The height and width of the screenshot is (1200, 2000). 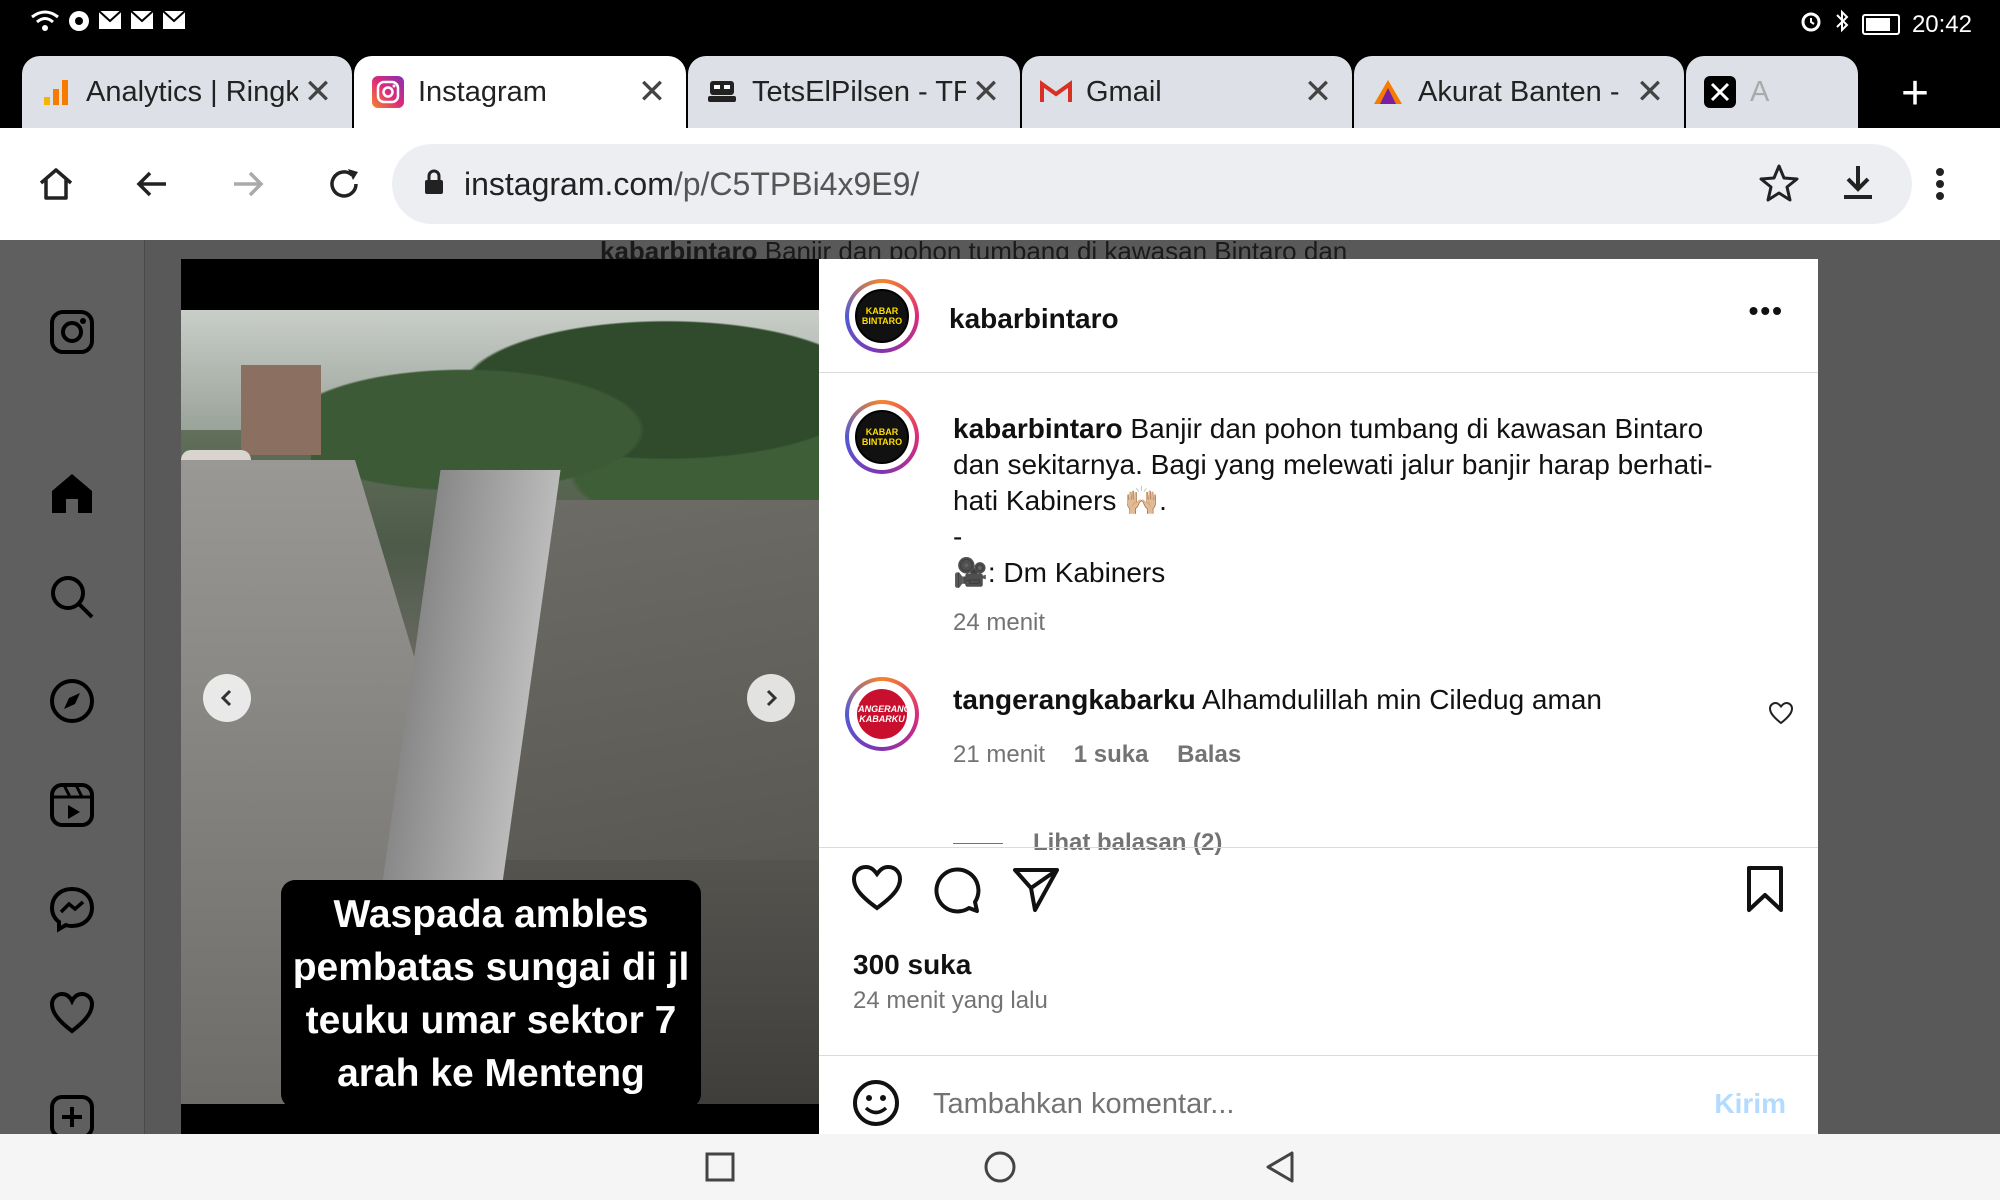 I want to click on post-actions, so click(x=1318, y=894).